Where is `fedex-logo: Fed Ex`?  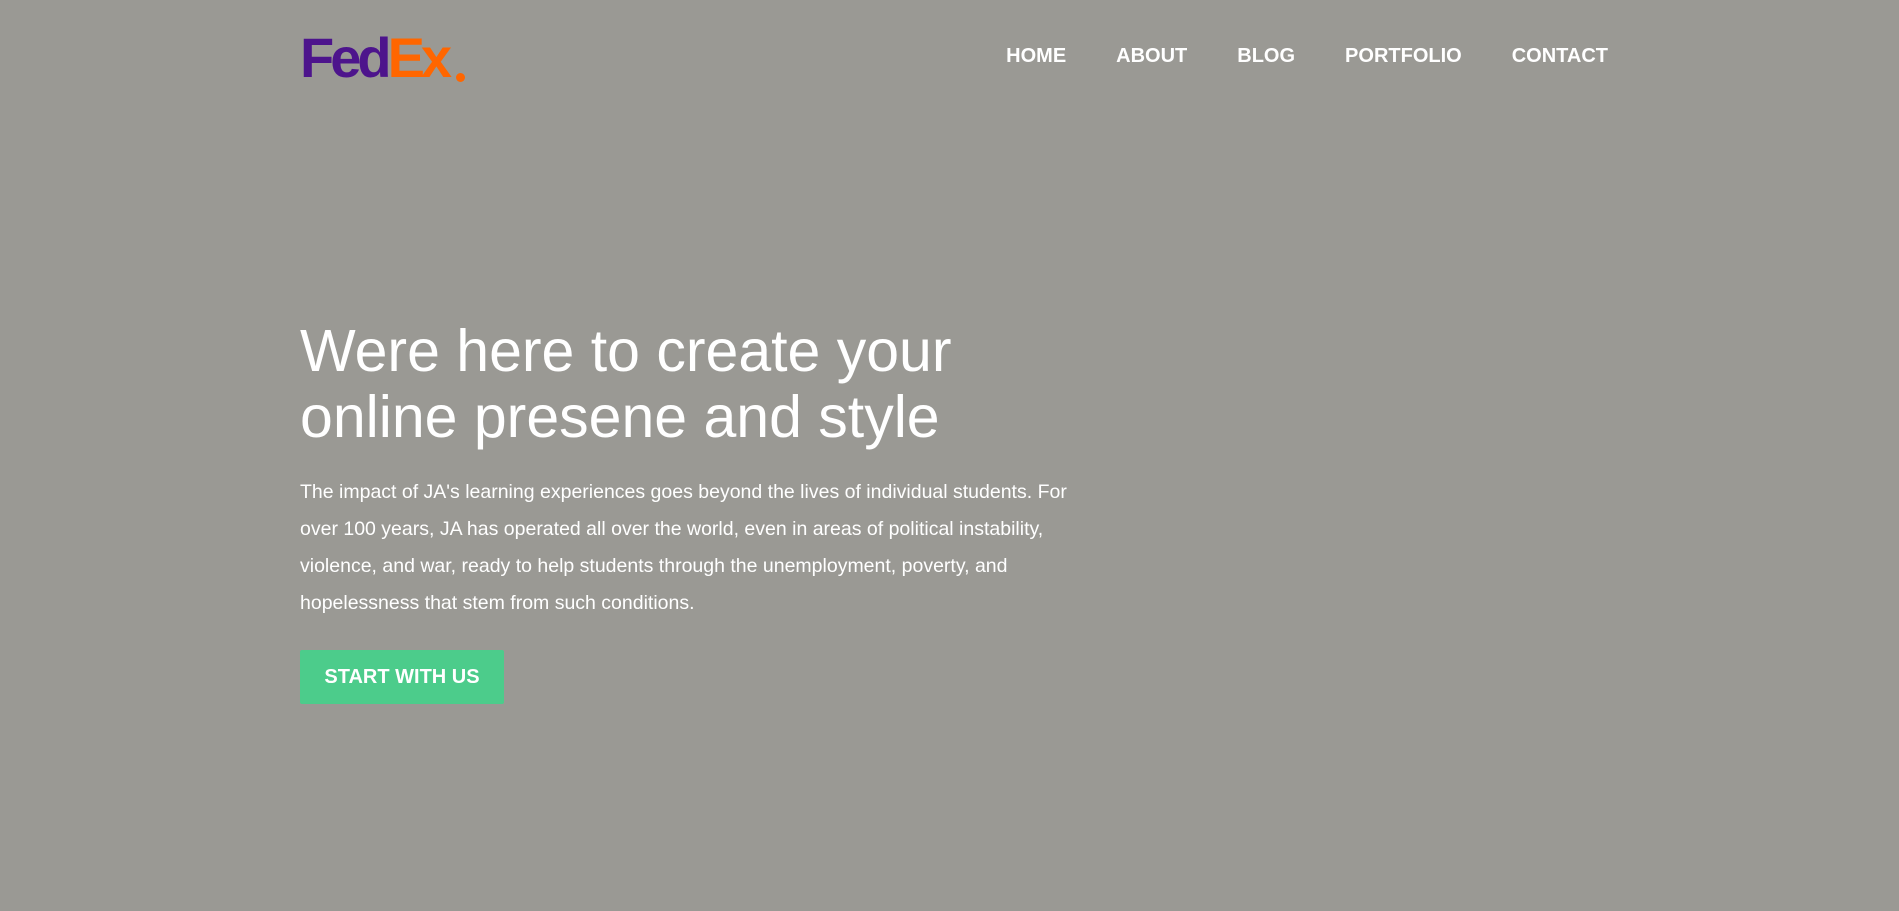 fedex-logo: Fed Ex is located at coordinates (383, 57).